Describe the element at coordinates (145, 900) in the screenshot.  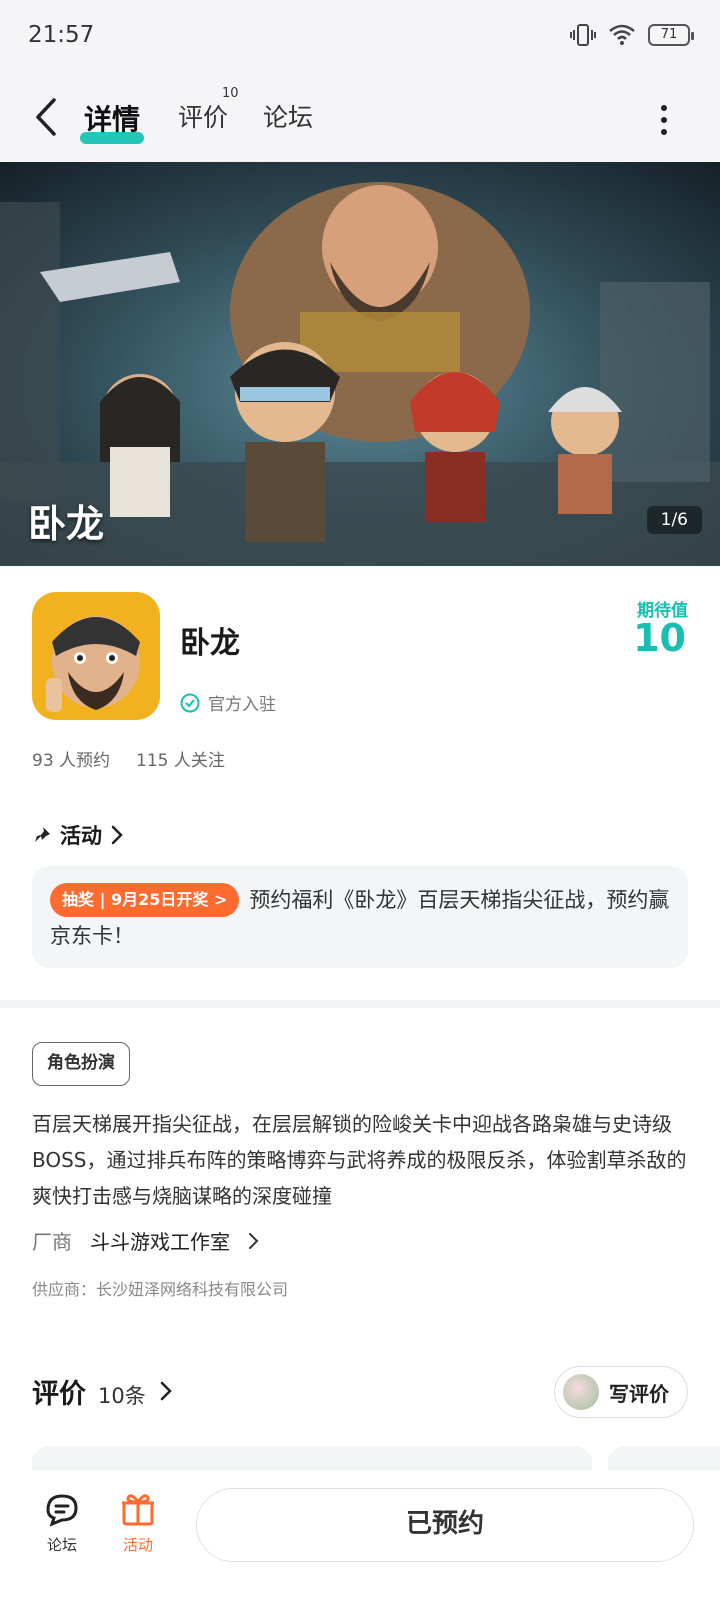
I see `lottery-badge: 抽奖 | 9月25日开奖 >` at that location.